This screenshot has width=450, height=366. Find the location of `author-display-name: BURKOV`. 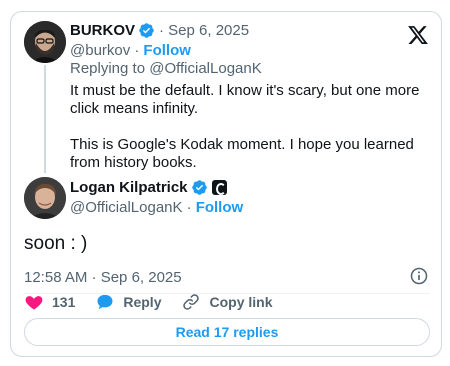

author-display-name: BURKOV is located at coordinates (102, 30).